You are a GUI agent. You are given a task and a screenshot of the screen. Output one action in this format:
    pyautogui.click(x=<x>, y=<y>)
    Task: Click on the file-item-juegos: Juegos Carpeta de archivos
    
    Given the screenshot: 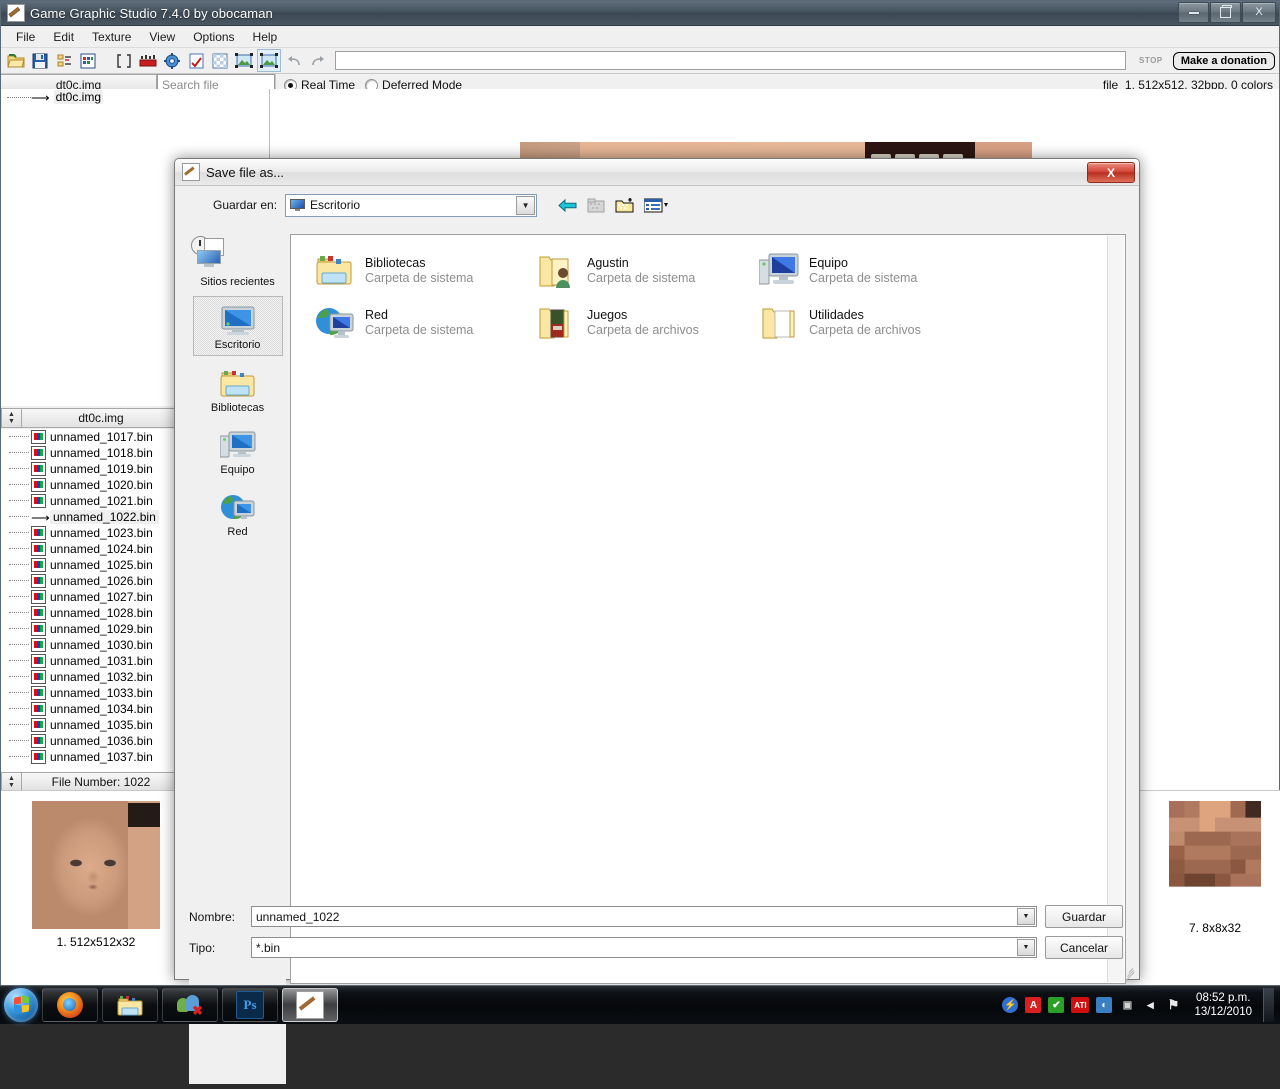 What is the action you would take?
    pyautogui.click(x=632, y=323)
    